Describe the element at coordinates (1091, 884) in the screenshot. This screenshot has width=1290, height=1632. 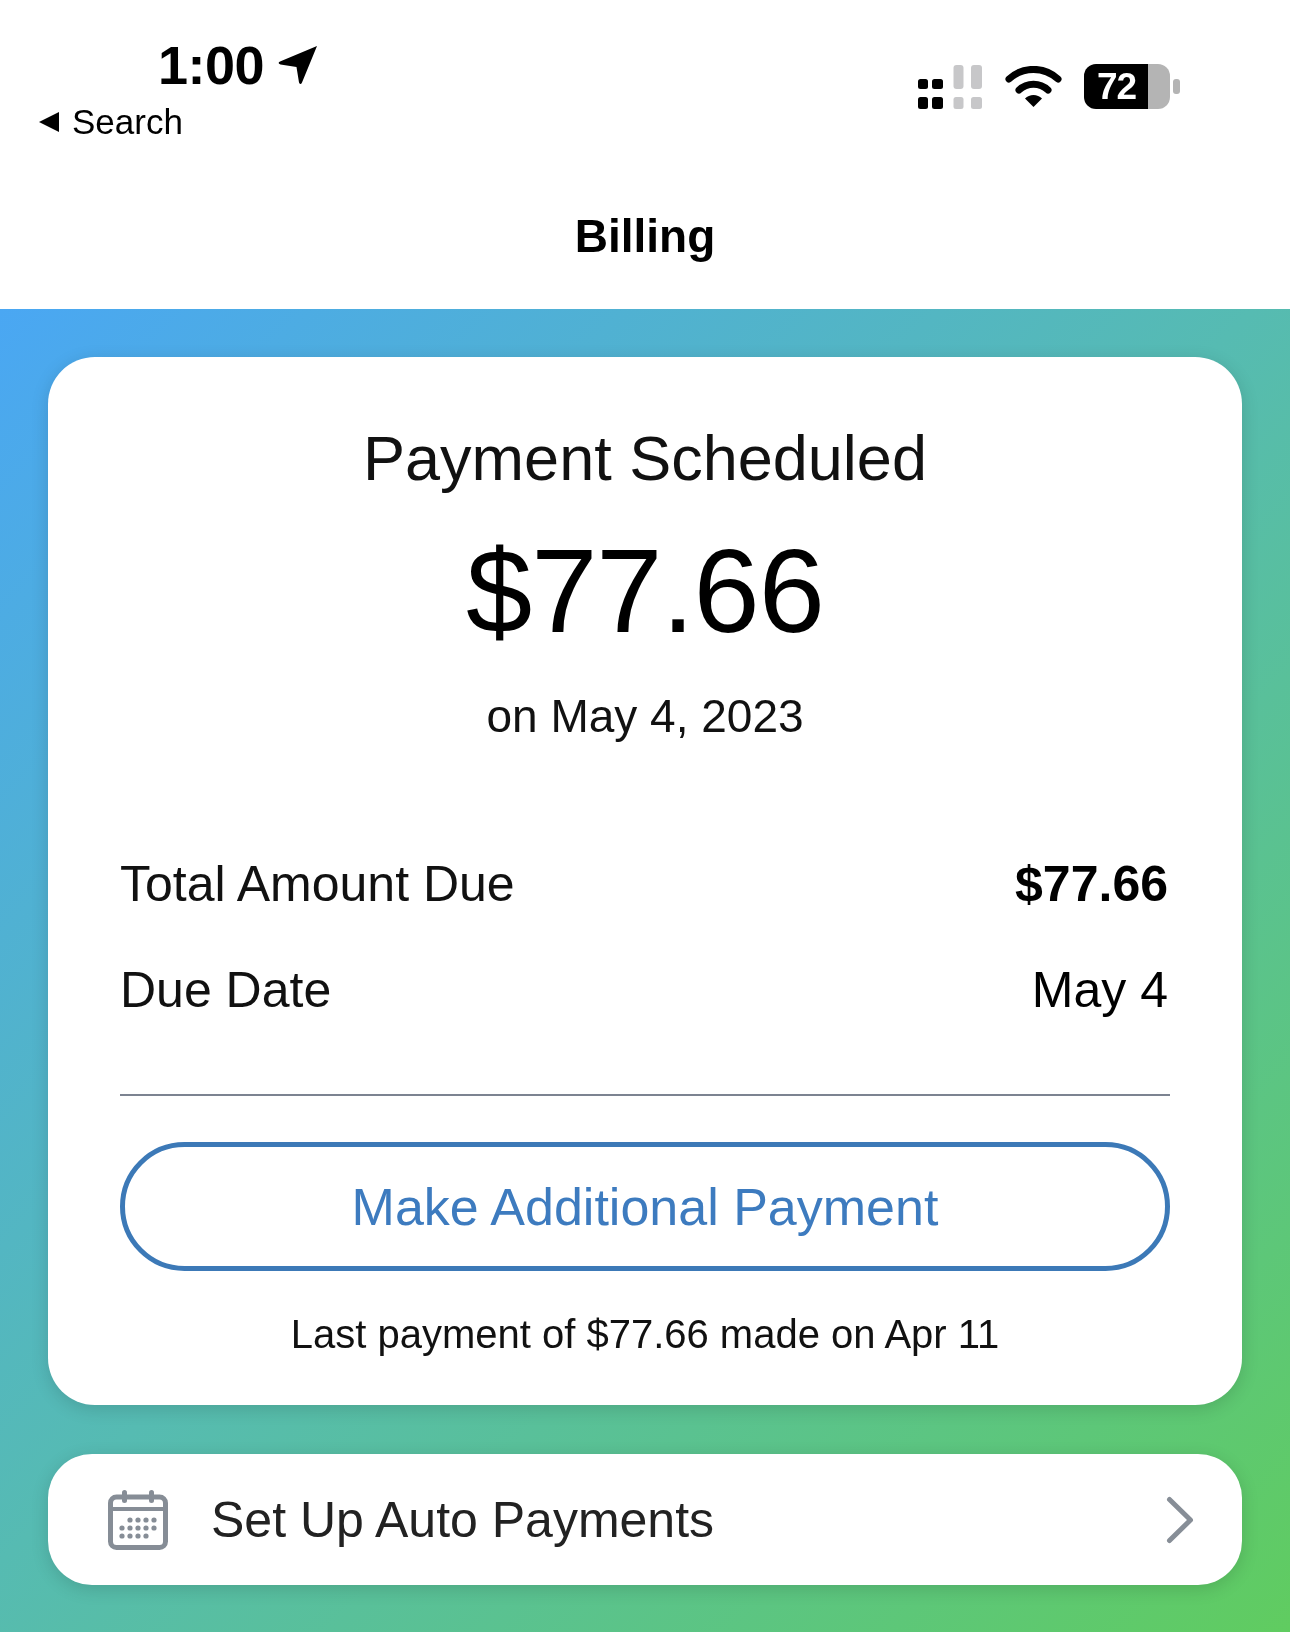
I see `detail-value: $77.66` at that location.